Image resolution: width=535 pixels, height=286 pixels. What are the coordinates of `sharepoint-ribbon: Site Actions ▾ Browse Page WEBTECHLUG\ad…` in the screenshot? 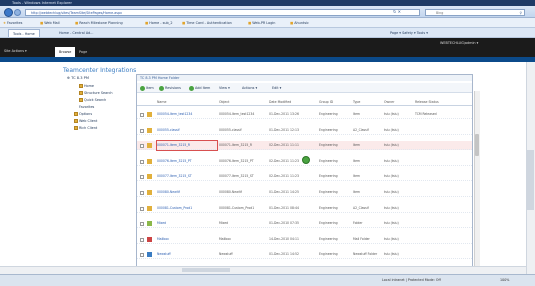 It's located at (267, 47).